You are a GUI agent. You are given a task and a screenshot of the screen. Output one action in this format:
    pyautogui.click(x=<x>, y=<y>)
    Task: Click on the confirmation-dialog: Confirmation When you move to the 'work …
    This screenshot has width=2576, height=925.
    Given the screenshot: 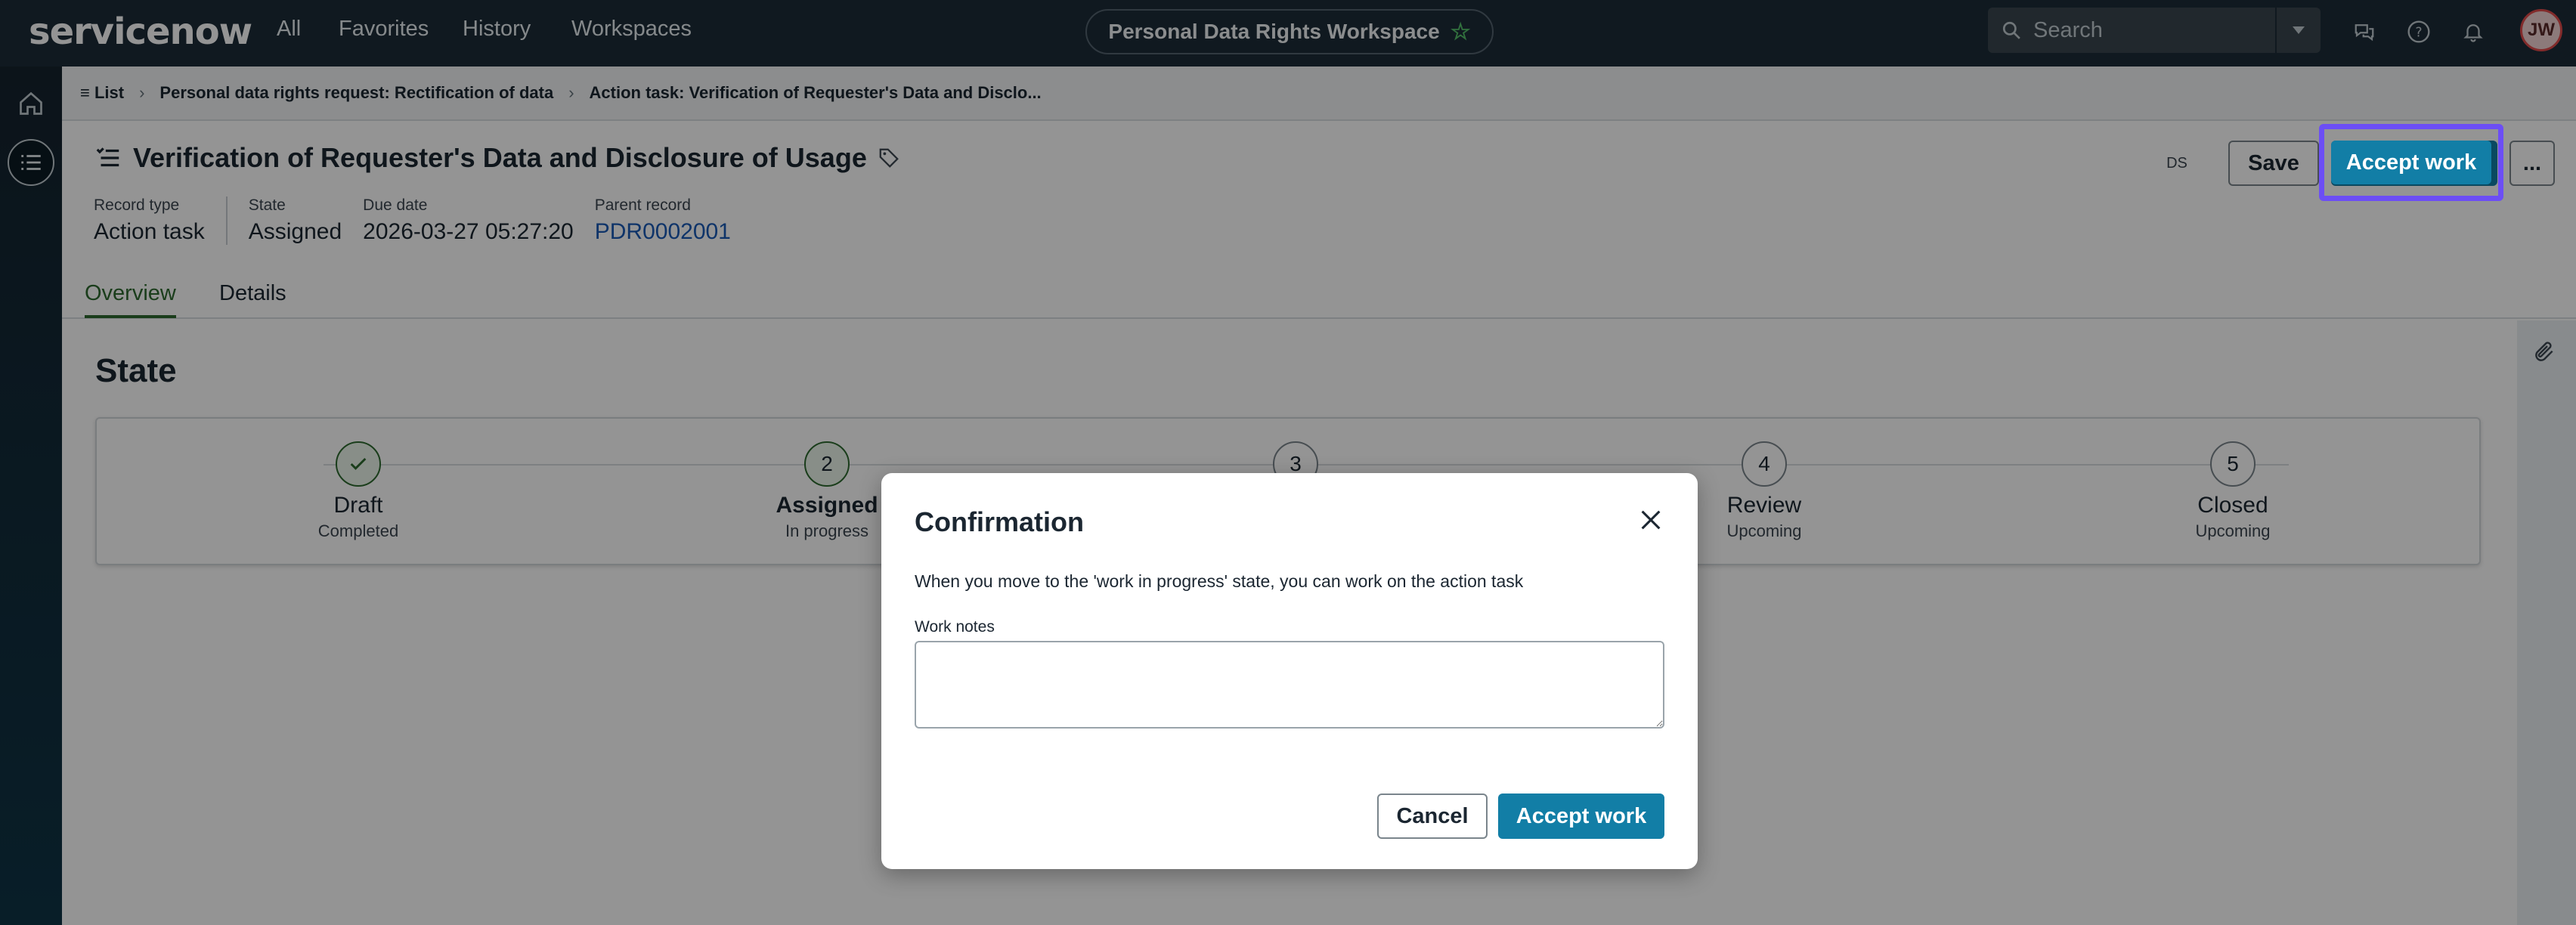 What is the action you would take?
    pyautogui.click(x=1289, y=671)
    